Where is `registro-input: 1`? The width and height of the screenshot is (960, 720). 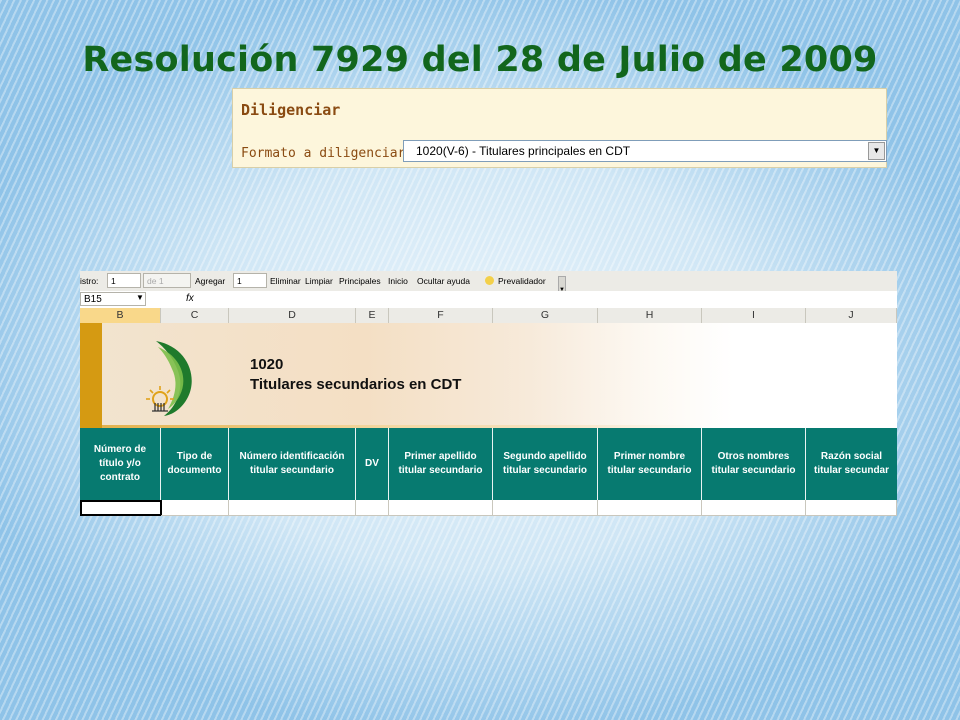
registro-input: 1 is located at coordinates (124, 280).